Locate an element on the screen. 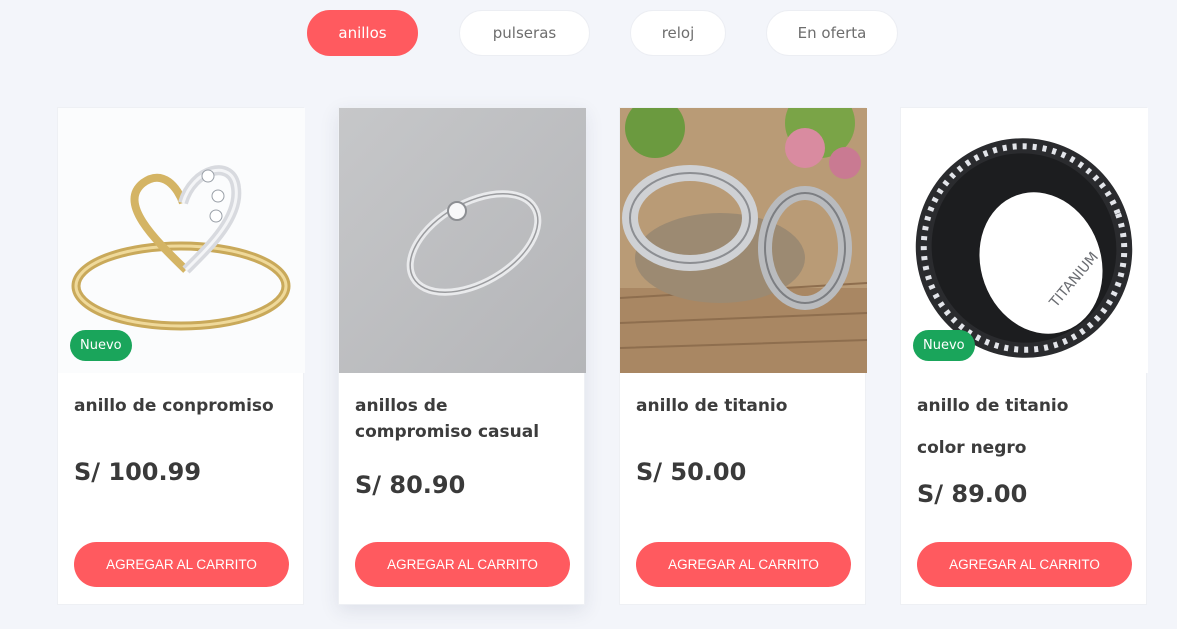  product-price: S/ 80.90 is located at coordinates (410, 485).